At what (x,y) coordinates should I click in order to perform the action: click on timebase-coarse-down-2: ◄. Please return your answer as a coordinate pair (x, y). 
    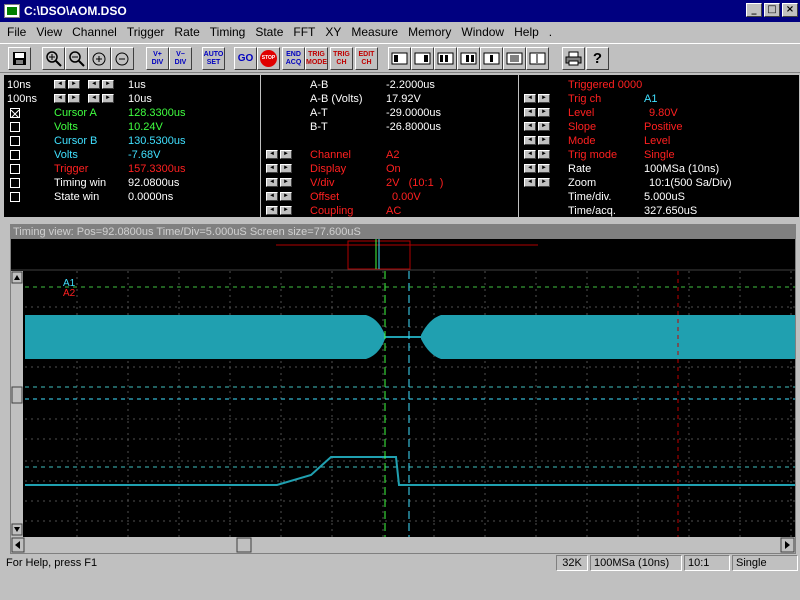
    Looking at the image, I should click on (94, 98).